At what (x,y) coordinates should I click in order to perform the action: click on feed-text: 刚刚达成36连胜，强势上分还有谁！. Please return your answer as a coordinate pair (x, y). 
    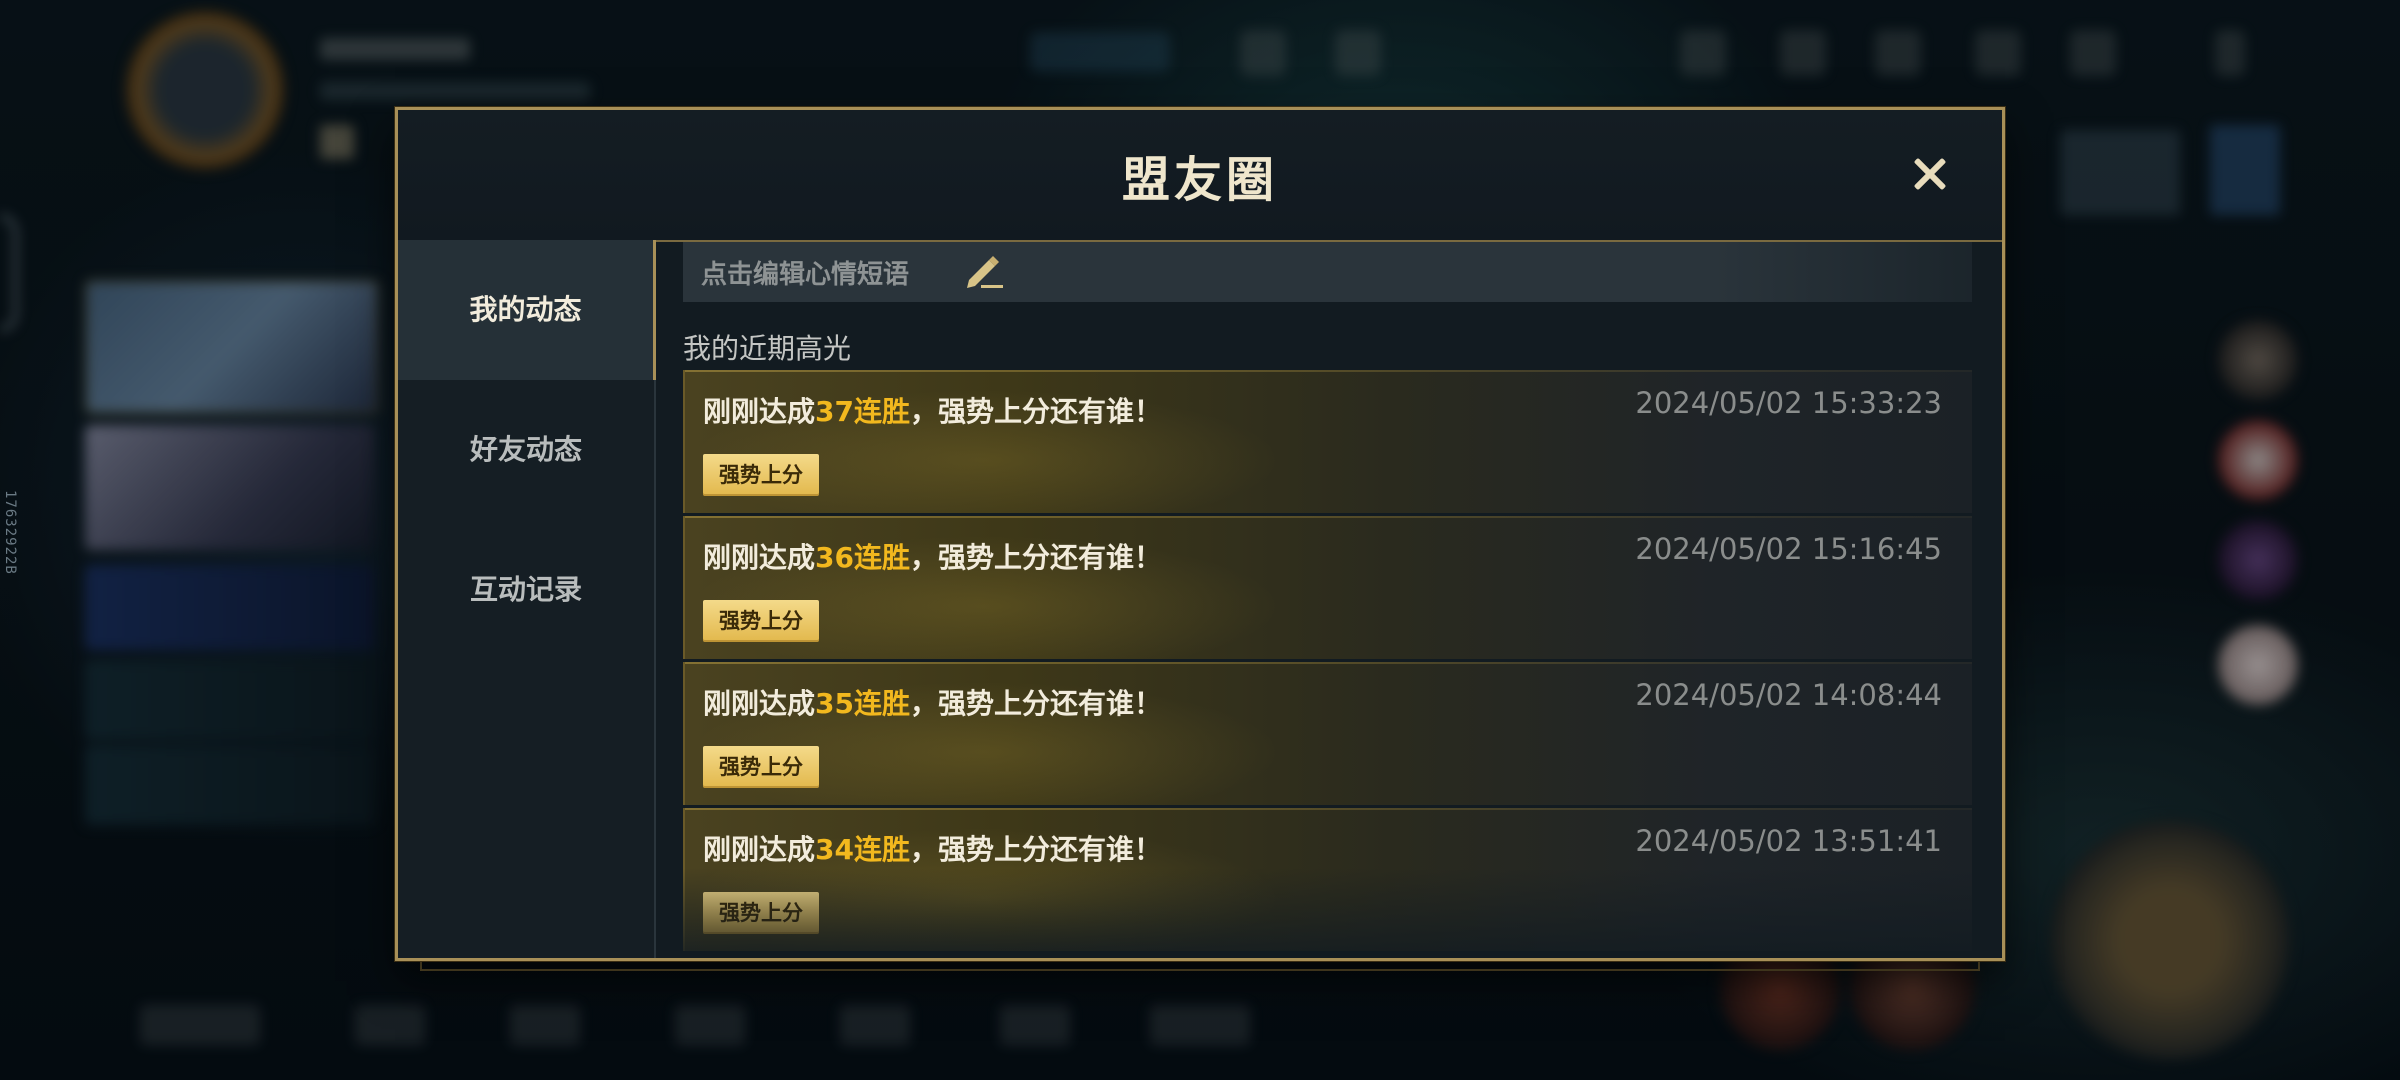
    Looking at the image, I should click on (932, 557).